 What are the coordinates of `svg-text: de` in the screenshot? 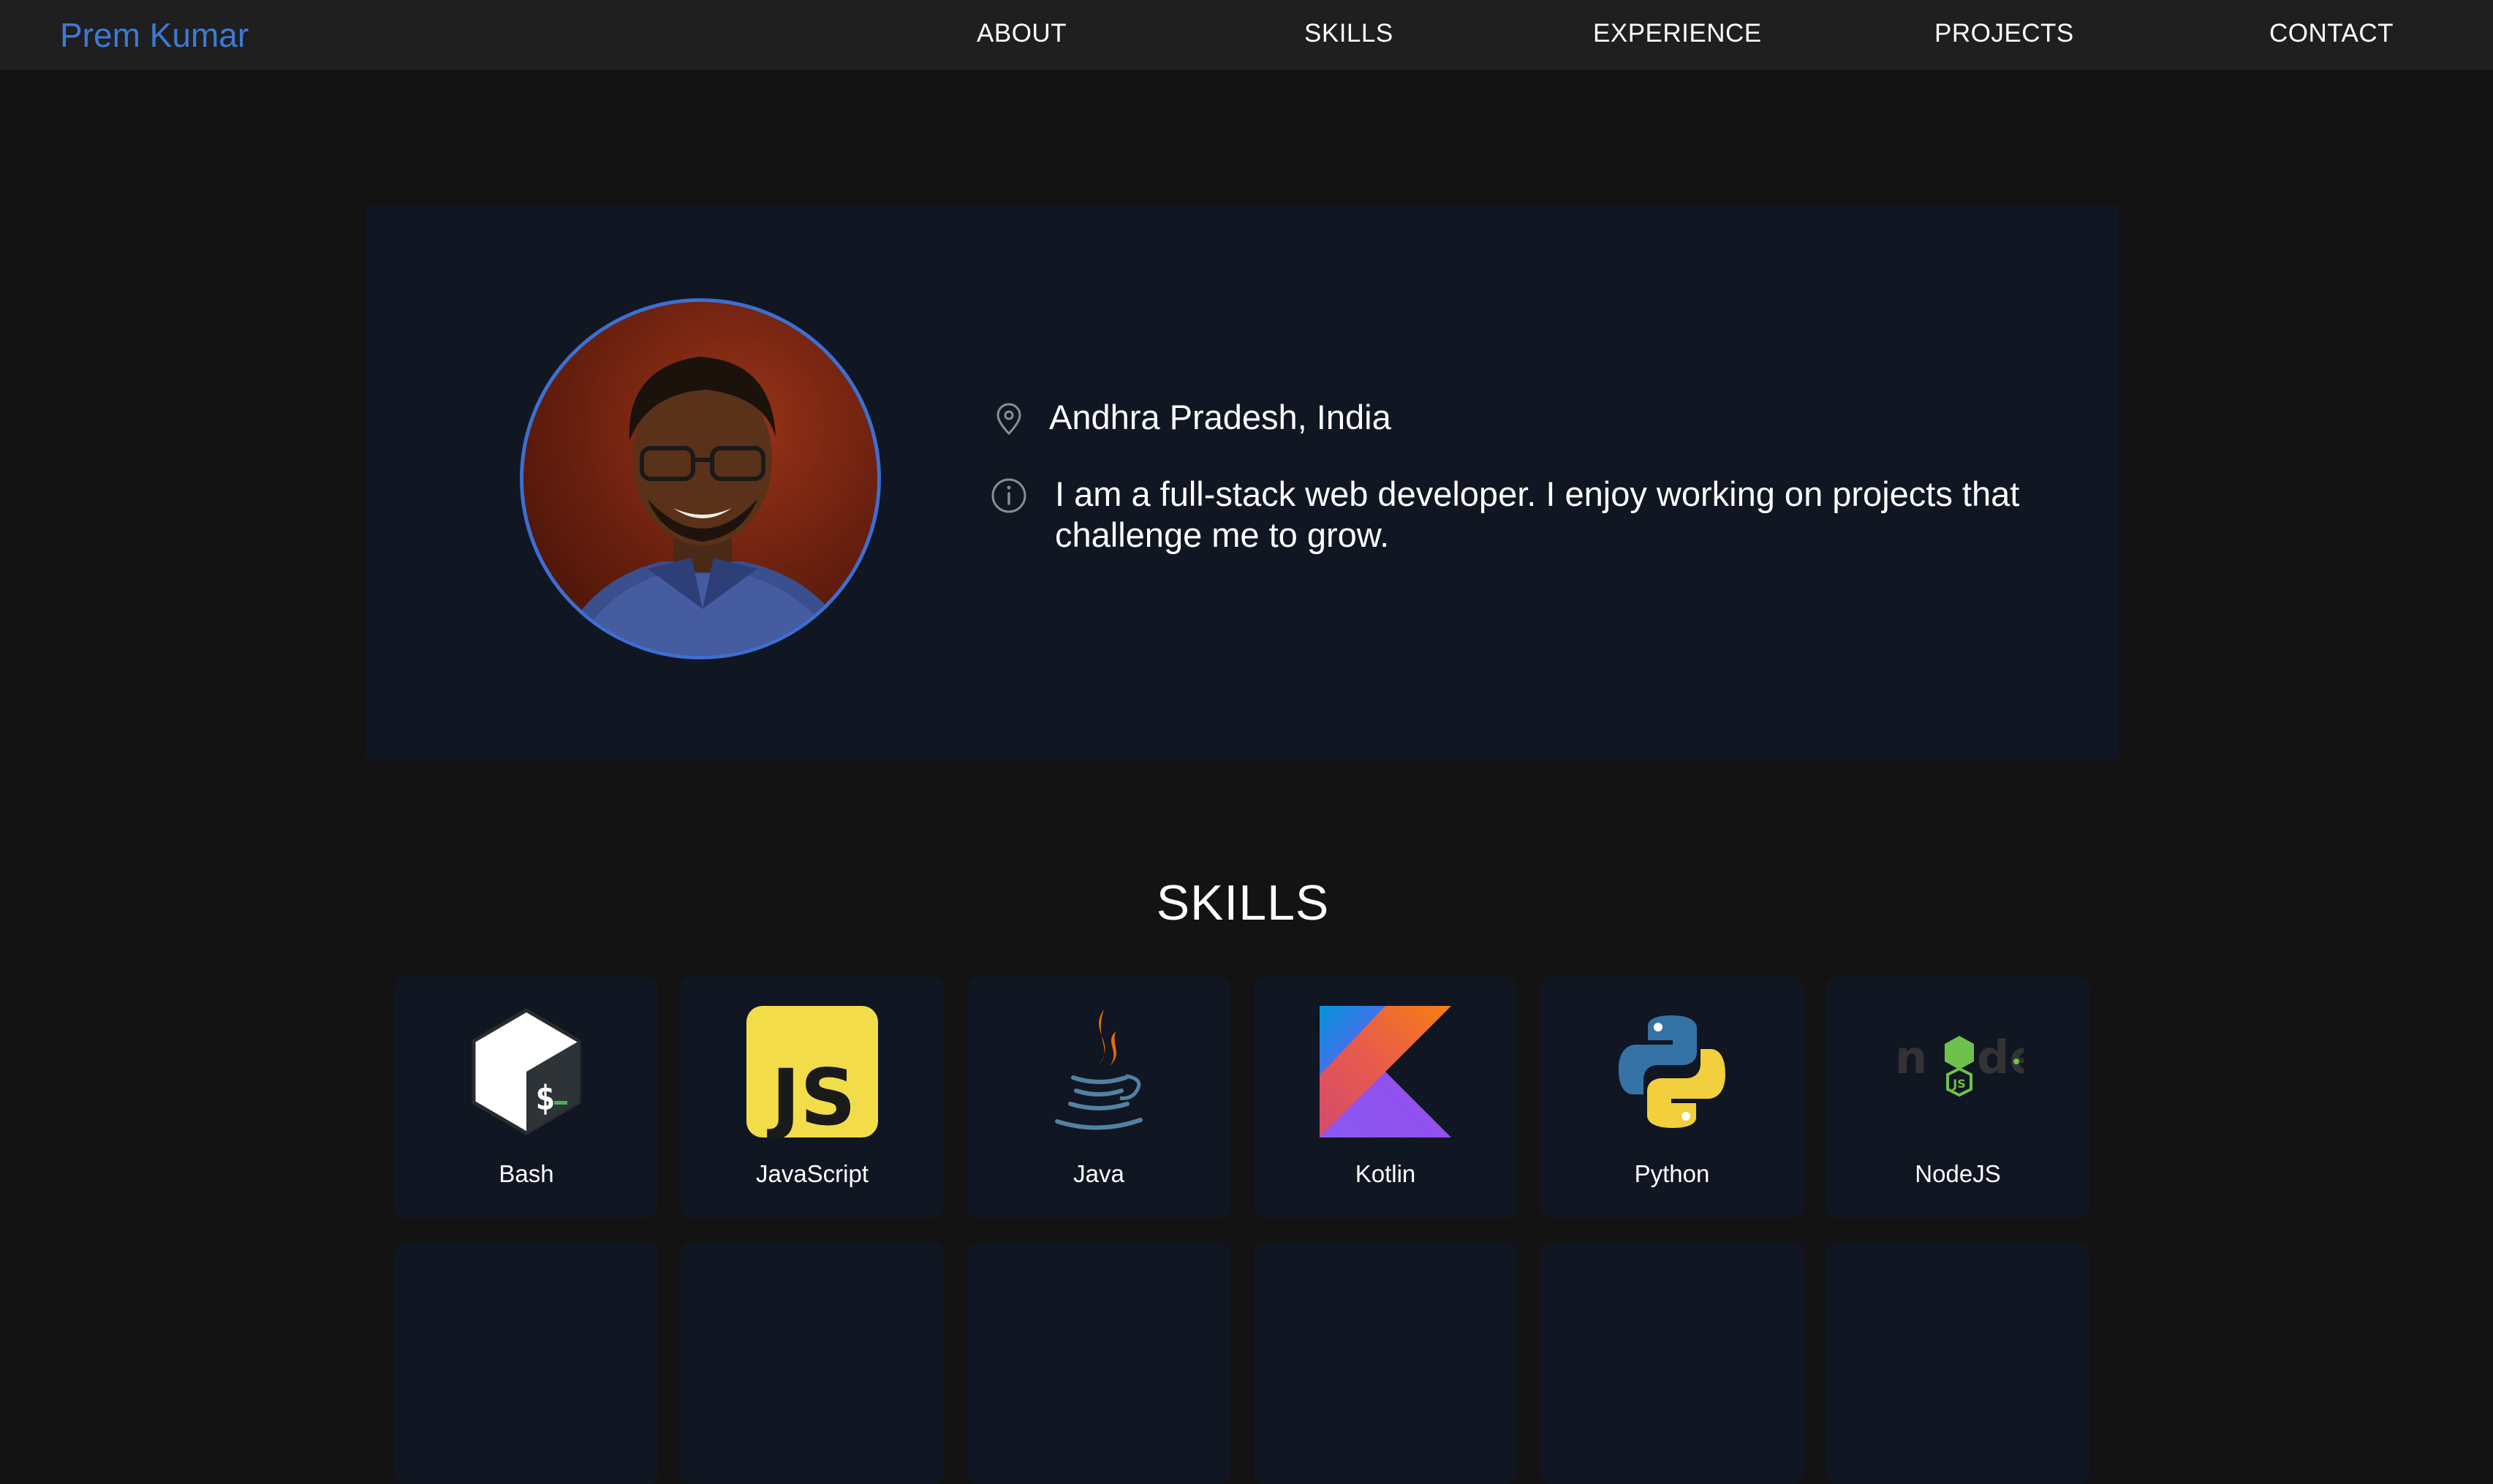 It's located at (2000, 1057).